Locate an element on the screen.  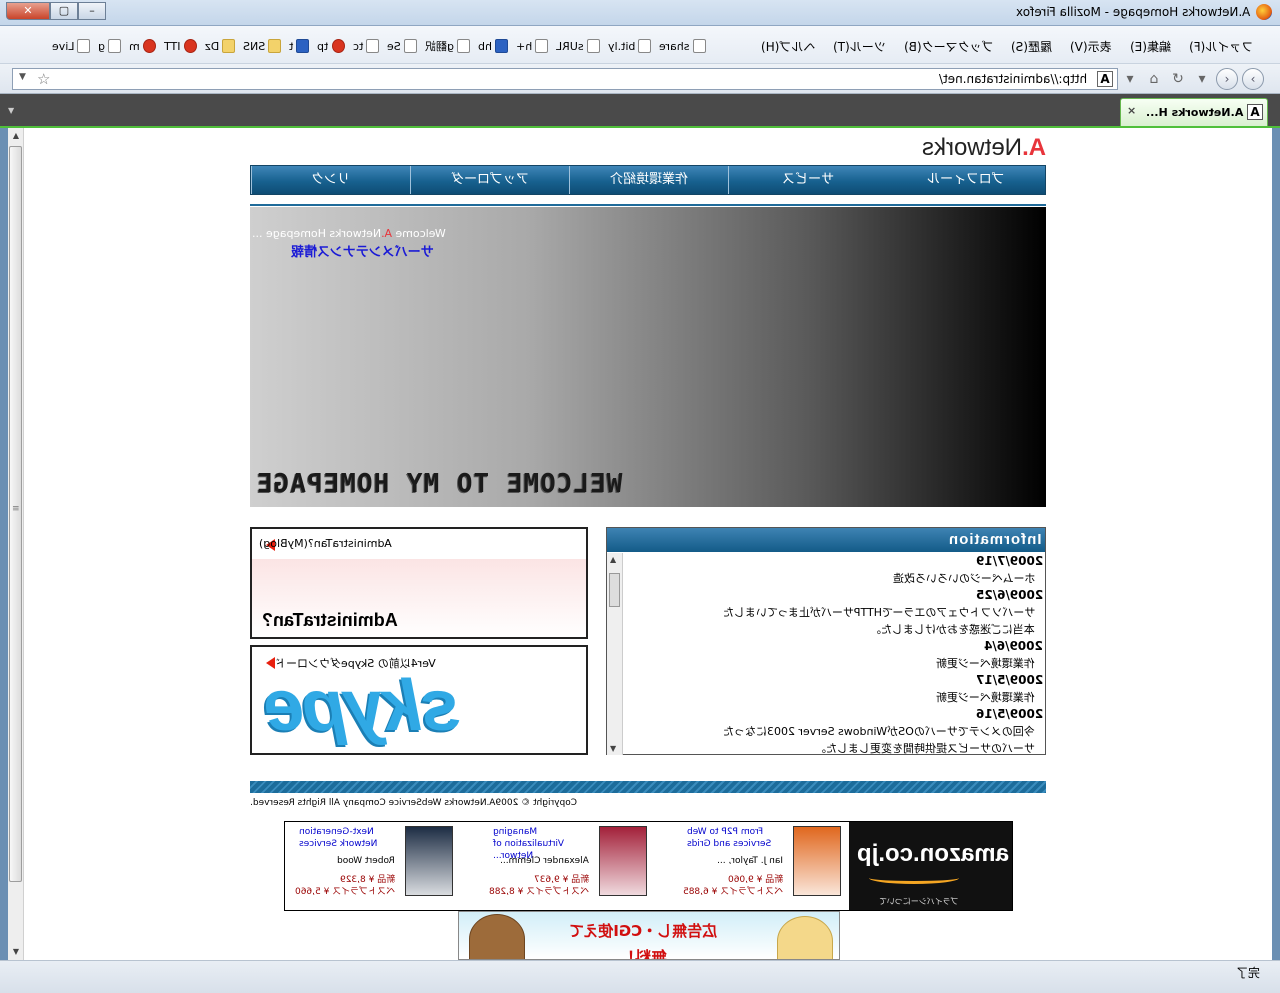
hosting-ad-banner: 広告無し・CGI使えて 無料！ is located at coordinates (649, 935).